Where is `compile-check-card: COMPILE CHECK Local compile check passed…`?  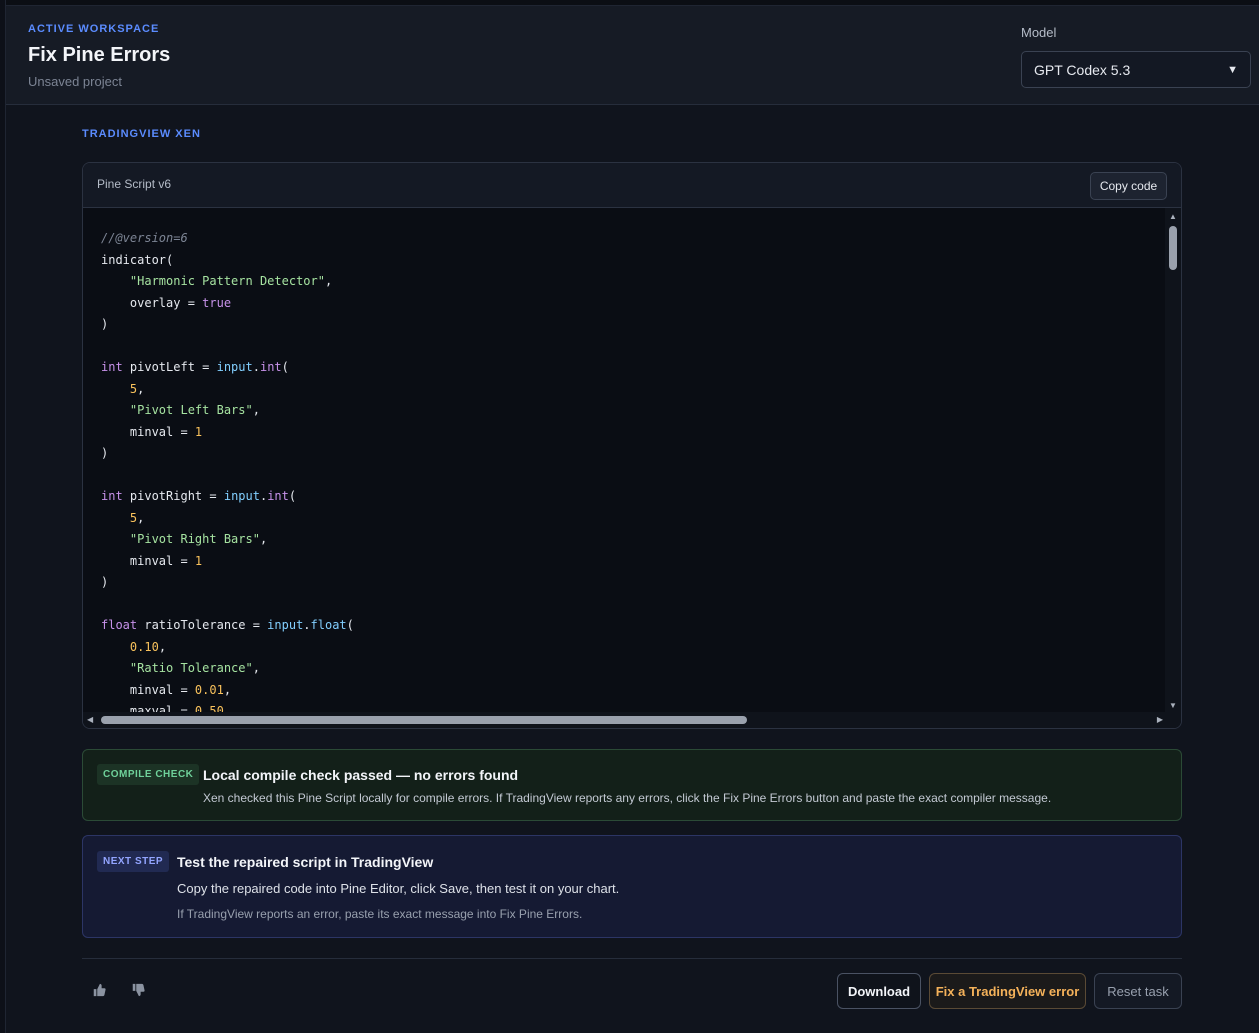
compile-check-card: COMPILE CHECK Local compile check passed… is located at coordinates (632, 785).